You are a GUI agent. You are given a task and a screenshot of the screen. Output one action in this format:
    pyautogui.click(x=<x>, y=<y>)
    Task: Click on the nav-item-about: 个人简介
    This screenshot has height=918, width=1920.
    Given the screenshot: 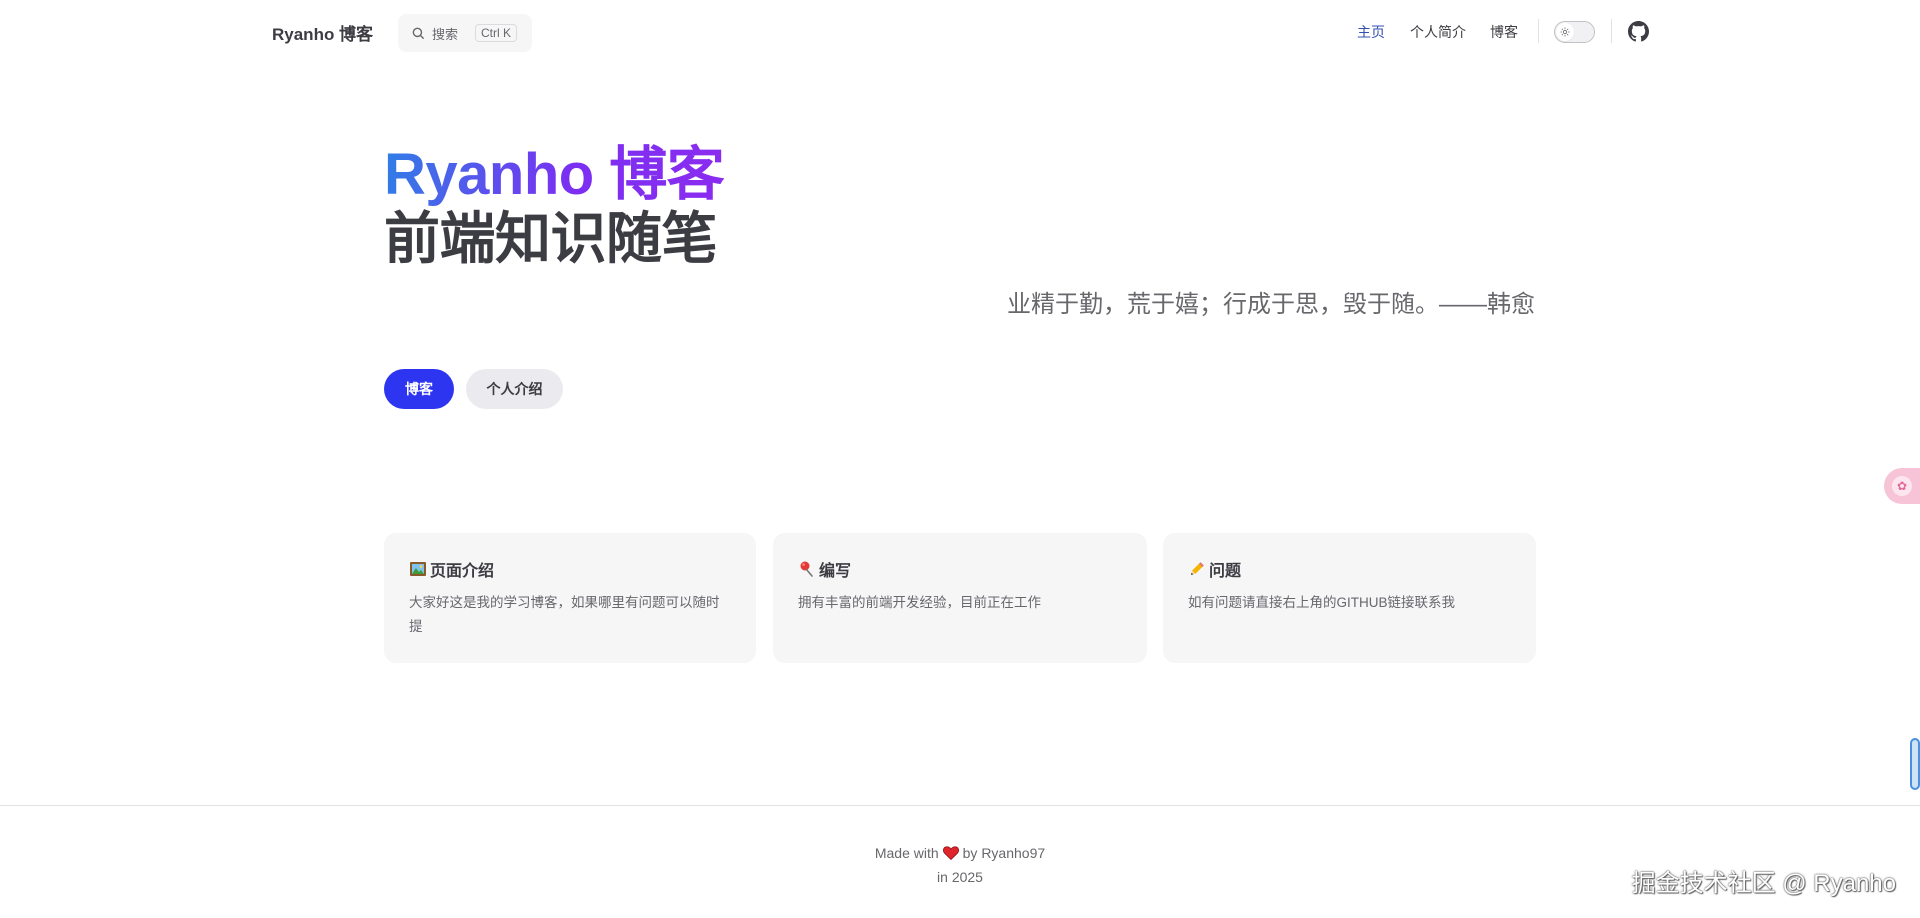 What is the action you would take?
    pyautogui.click(x=1438, y=32)
    